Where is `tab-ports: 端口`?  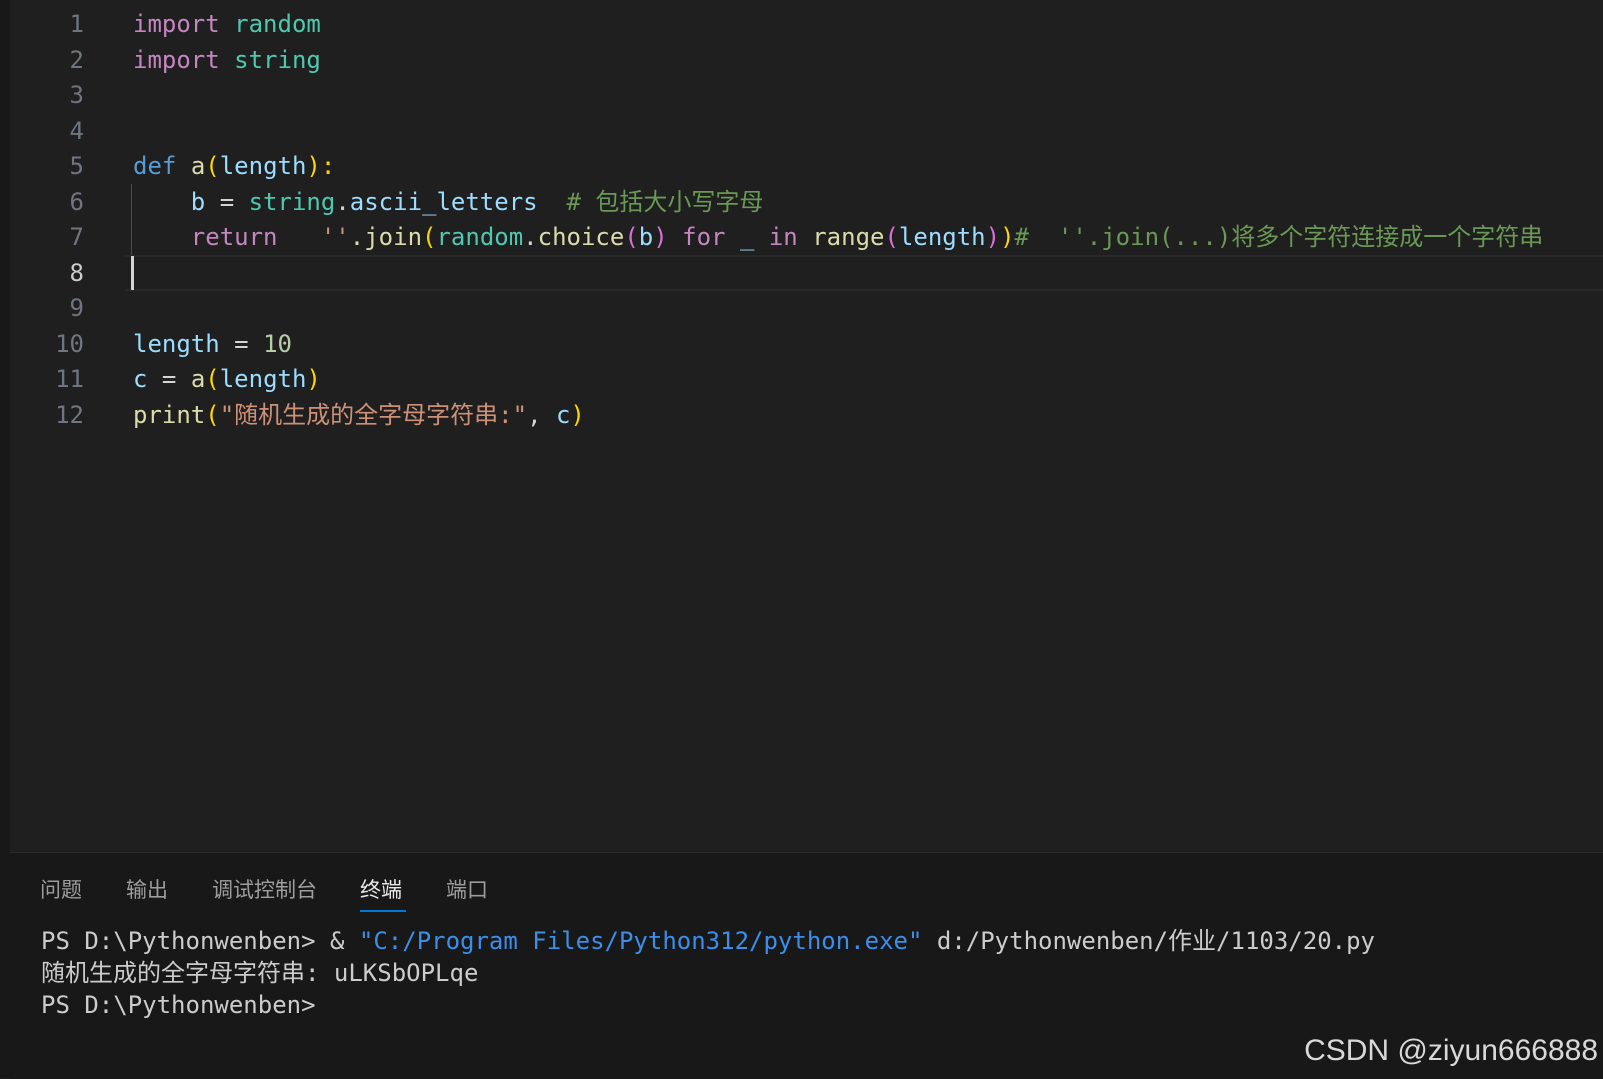 tab-ports: 端口 is located at coordinates (467, 890).